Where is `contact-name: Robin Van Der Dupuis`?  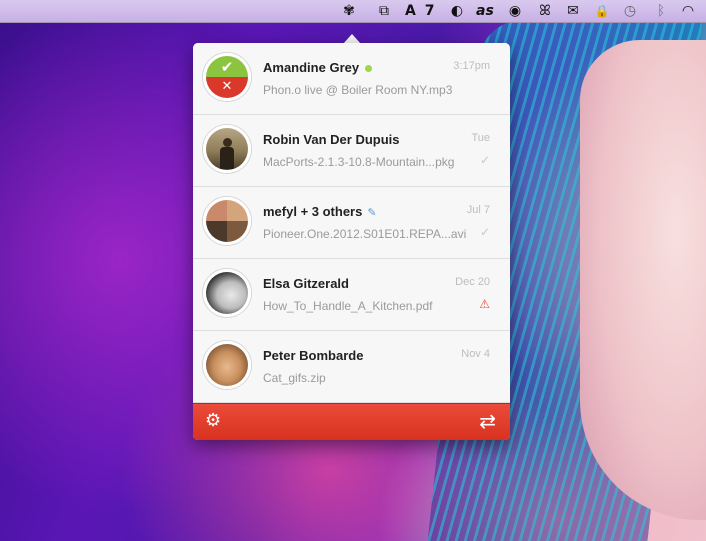
contact-name: Robin Van Der Dupuis is located at coordinates (331, 139).